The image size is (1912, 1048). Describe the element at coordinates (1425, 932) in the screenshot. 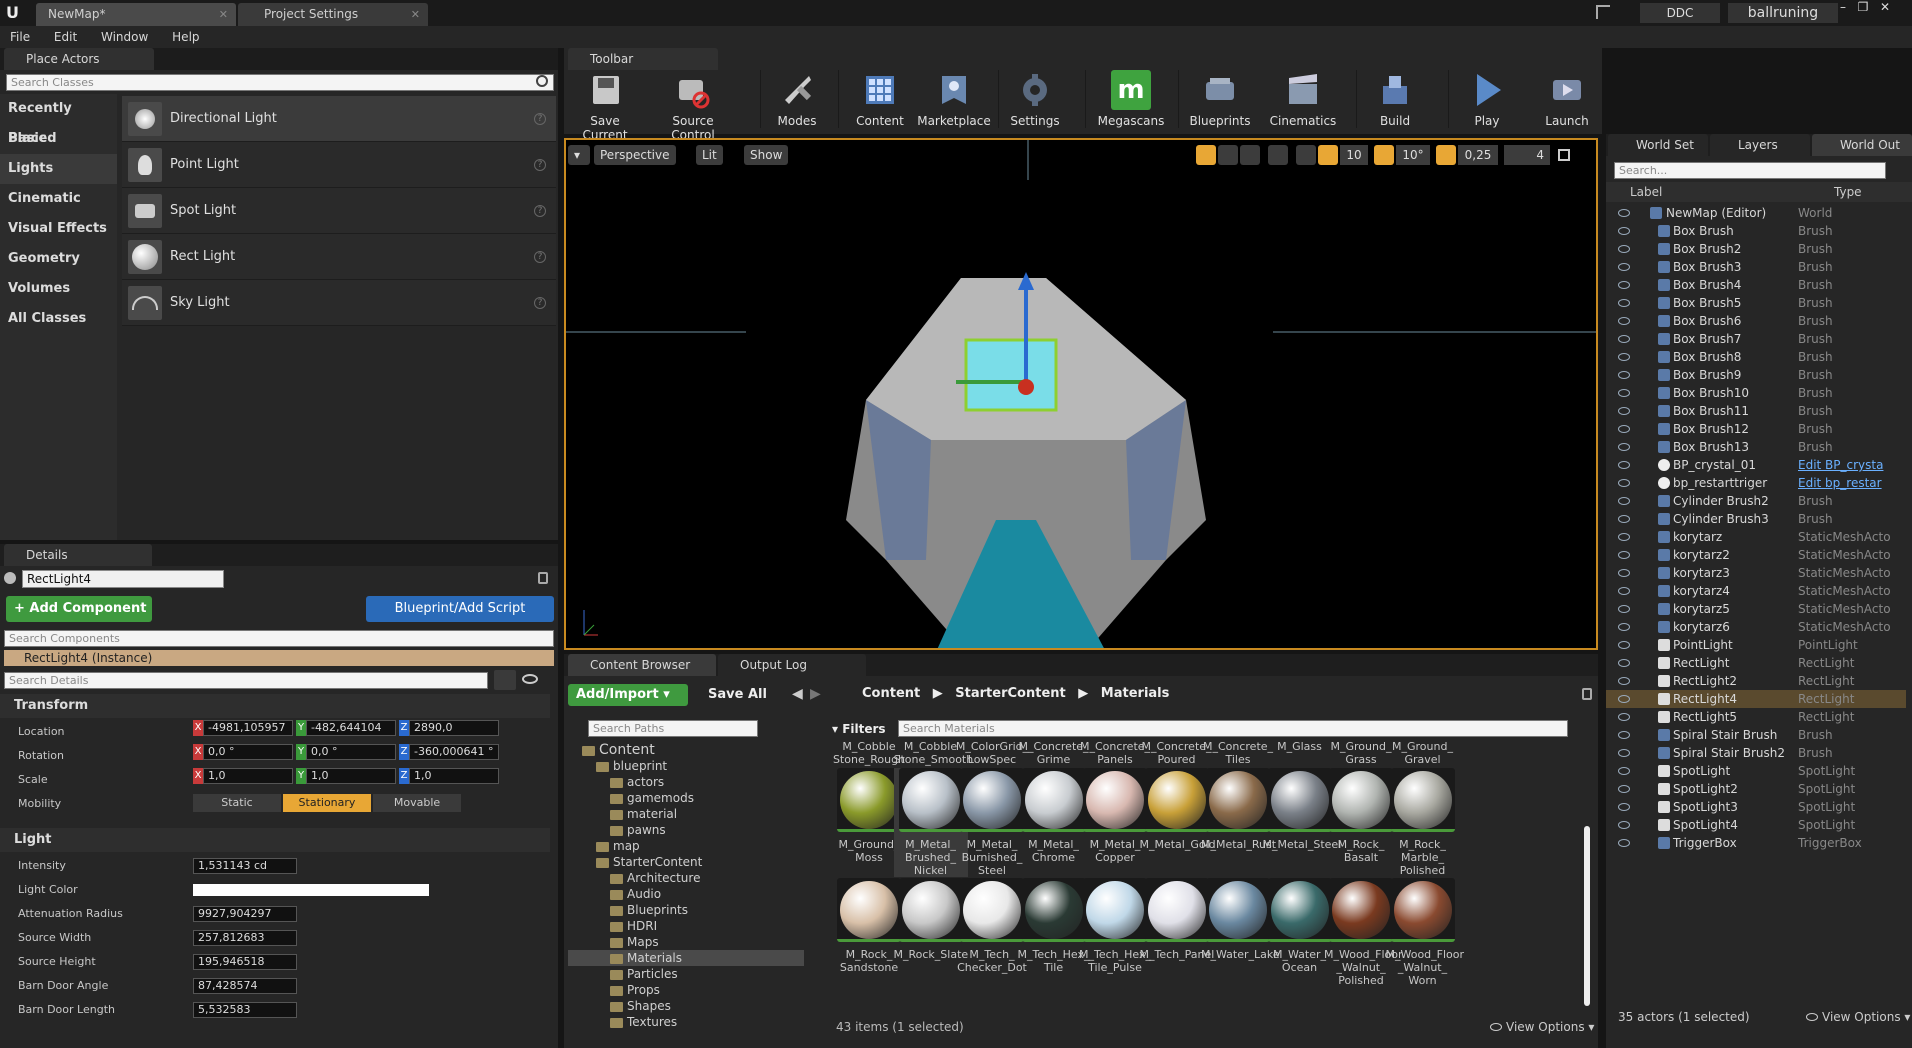

I see `material-asset: M_Wood_Floor _Walnut_ Worn` at that location.